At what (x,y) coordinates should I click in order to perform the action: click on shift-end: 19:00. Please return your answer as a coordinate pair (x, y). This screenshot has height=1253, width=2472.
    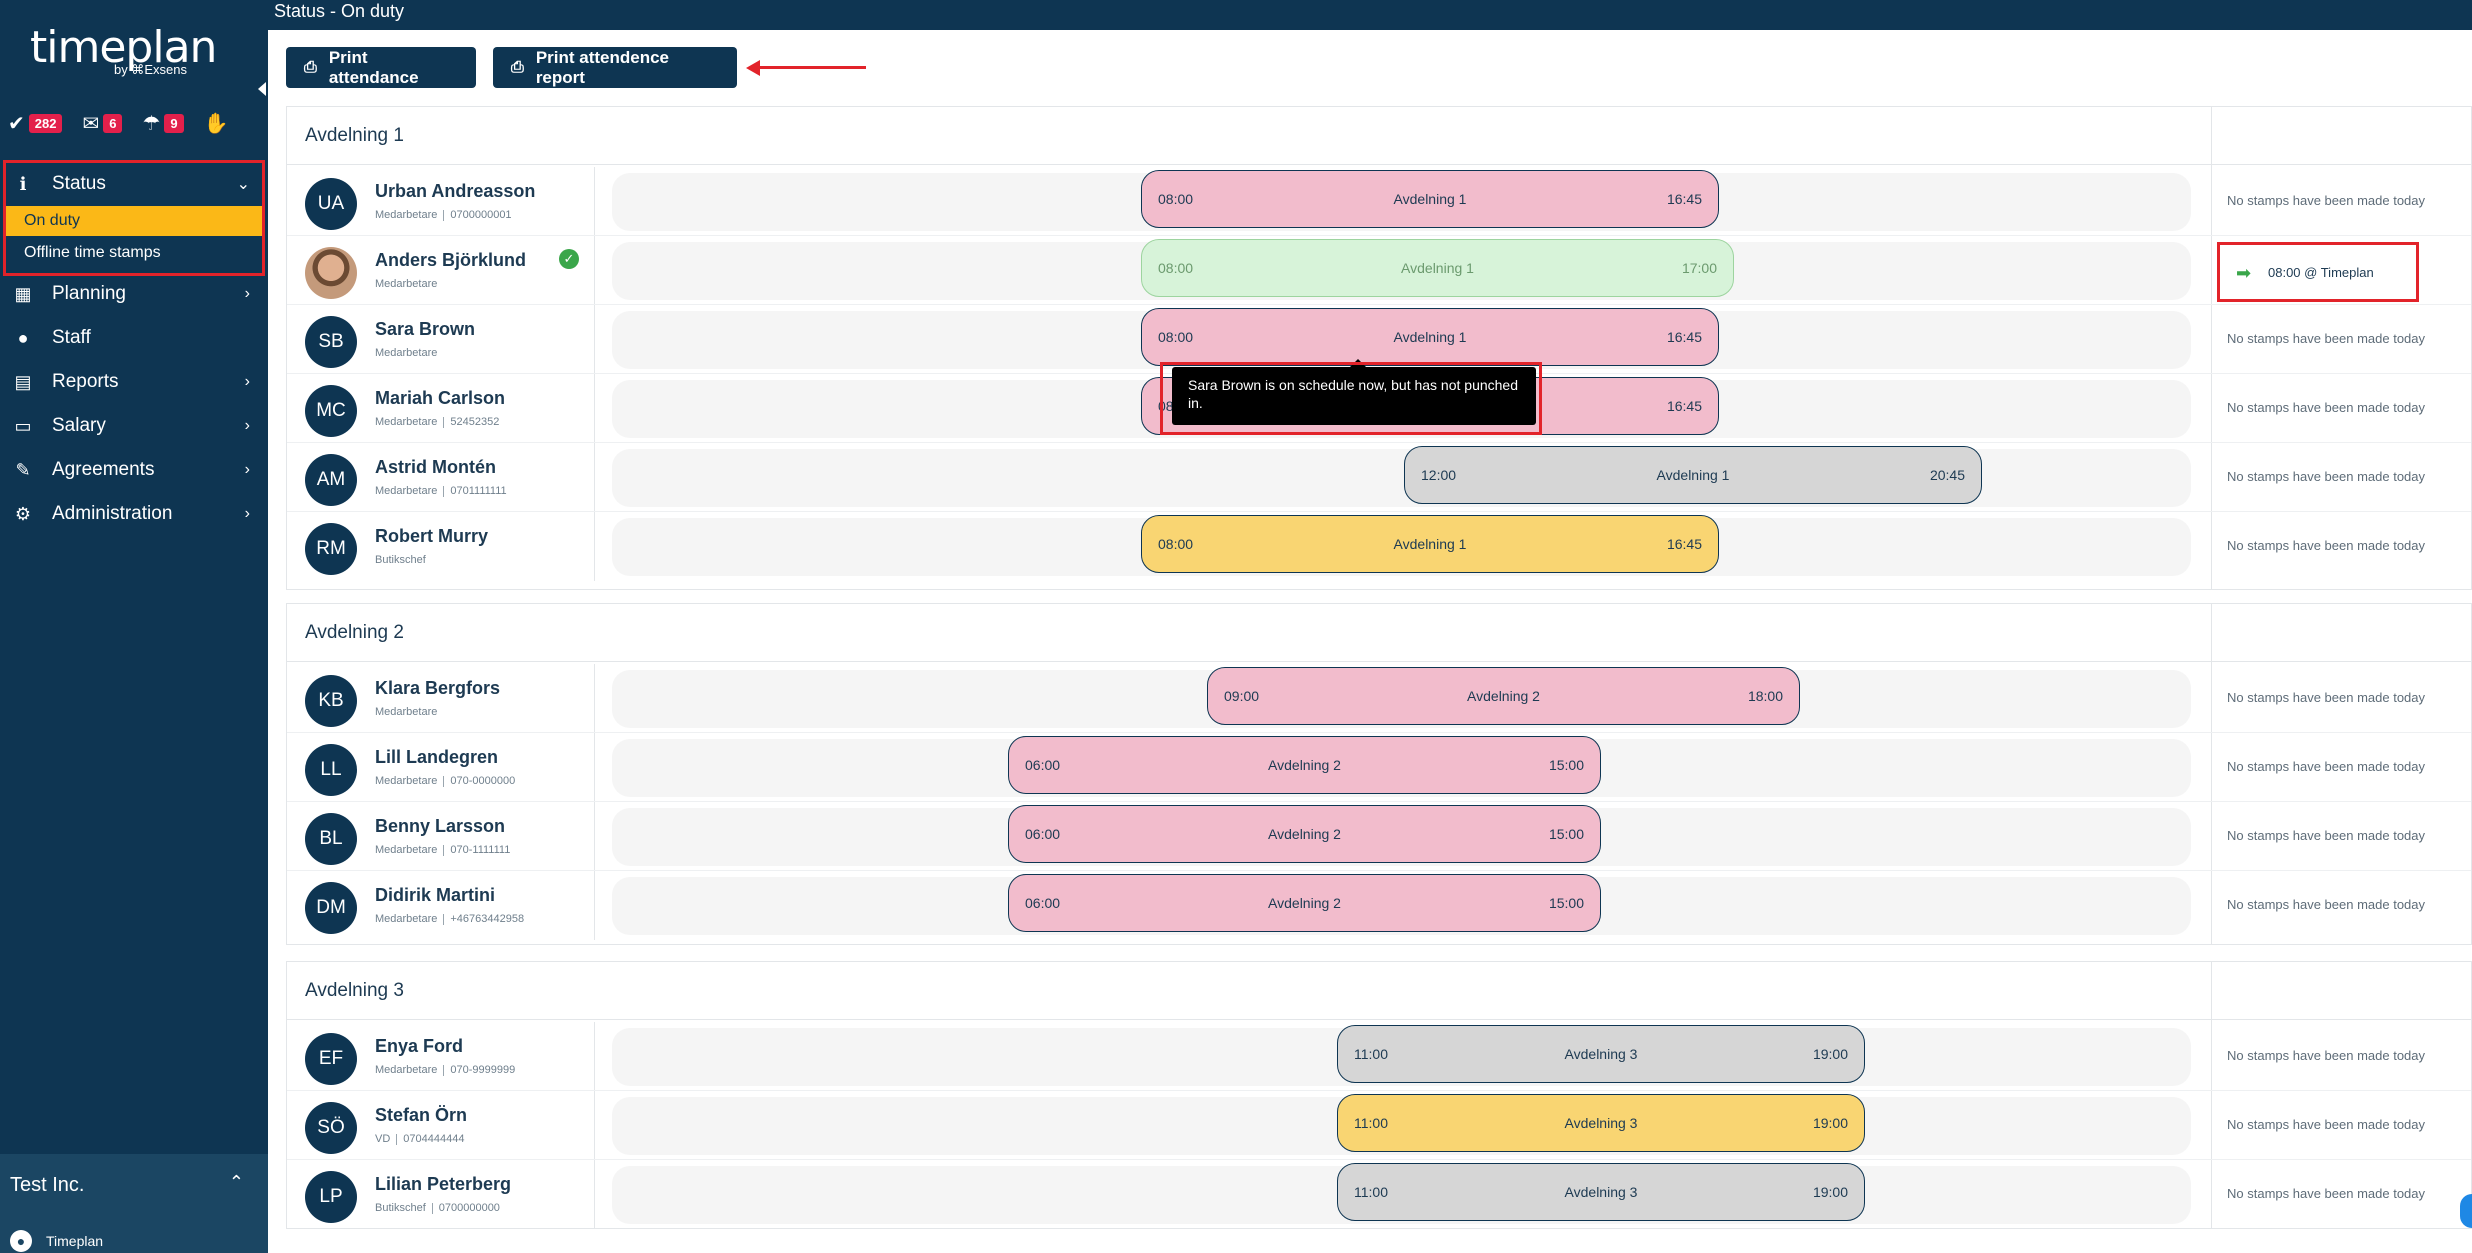
    Looking at the image, I should click on (1830, 1123).